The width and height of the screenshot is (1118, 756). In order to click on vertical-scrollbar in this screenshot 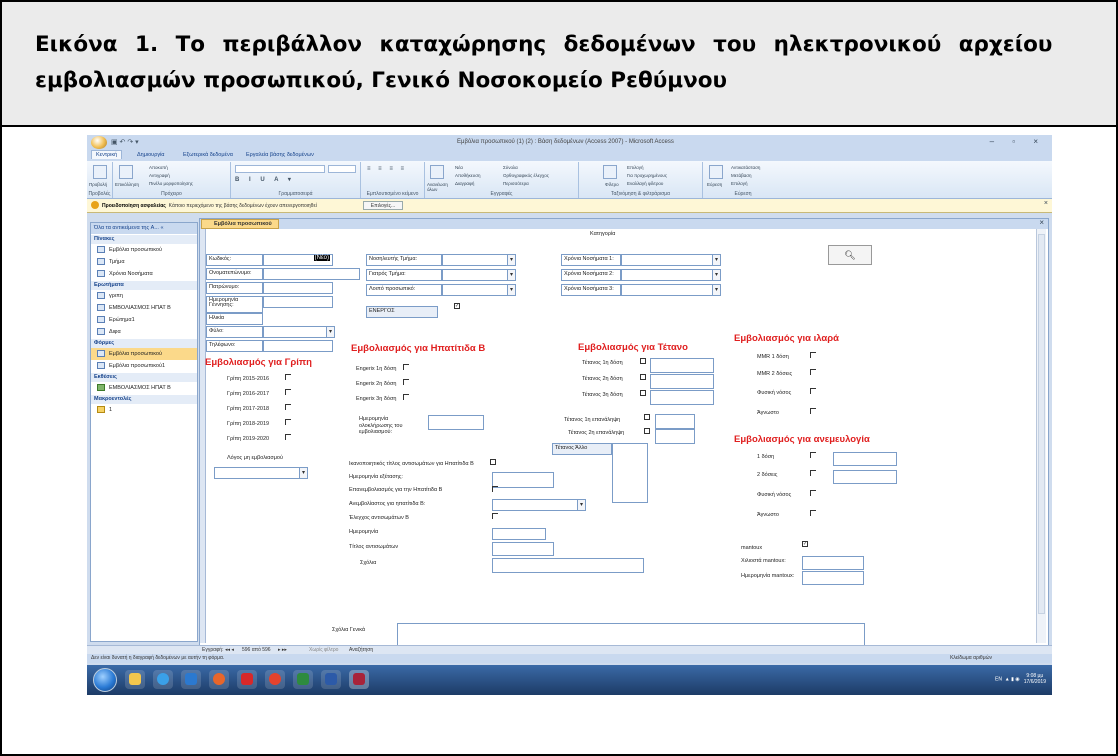, I will do `click(1041, 436)`.